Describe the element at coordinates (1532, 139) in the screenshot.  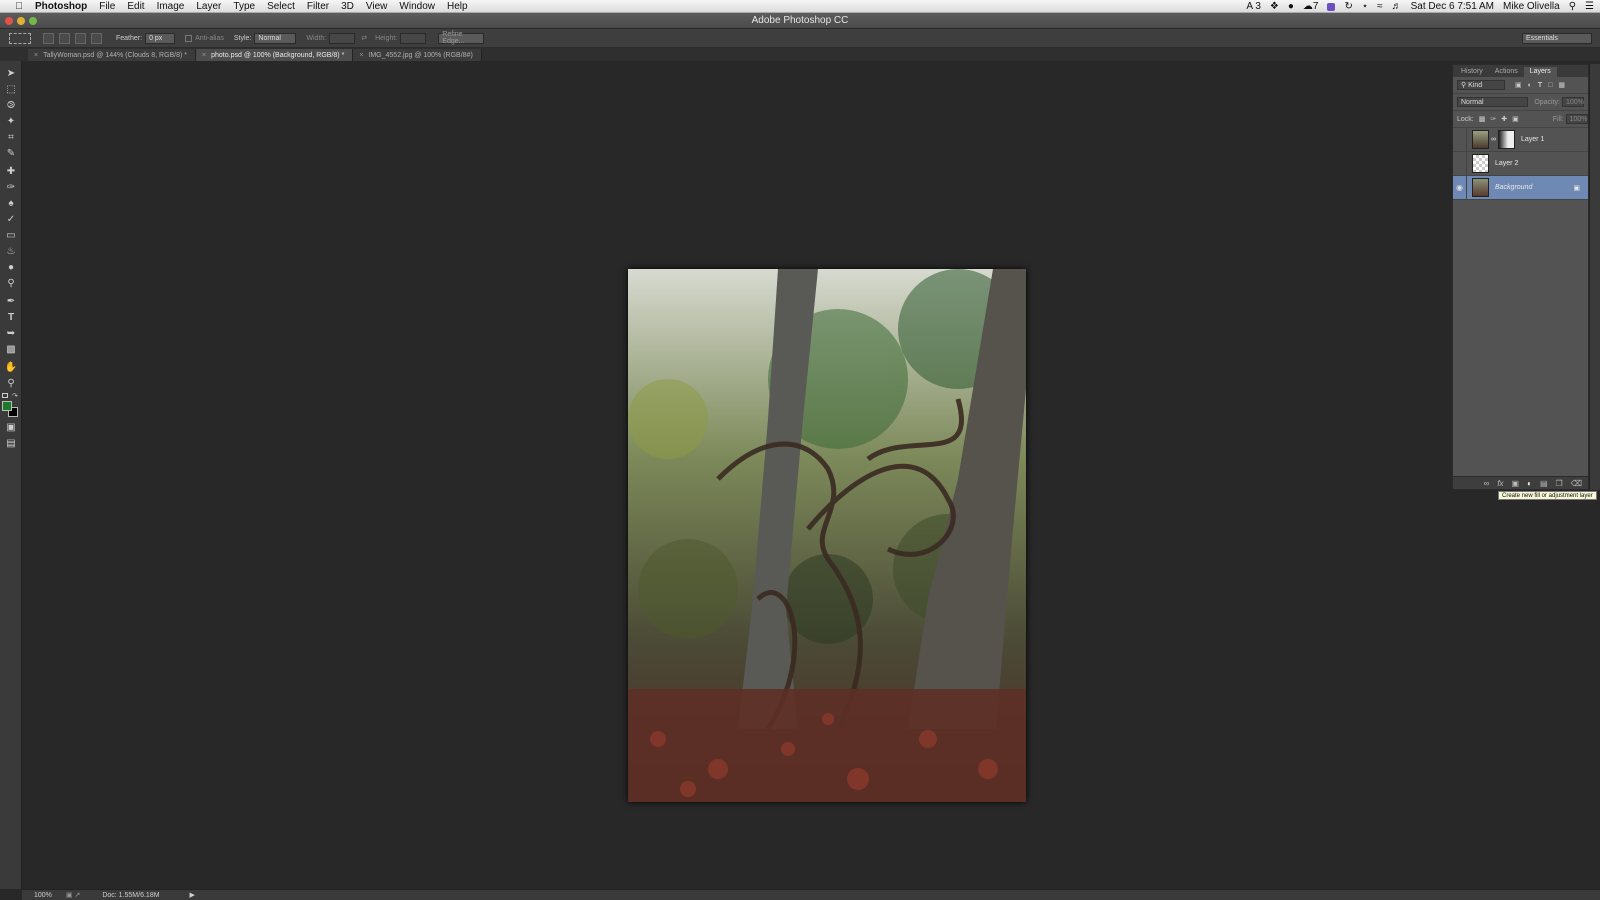
I see `layer-name: Layer 1` at that location.